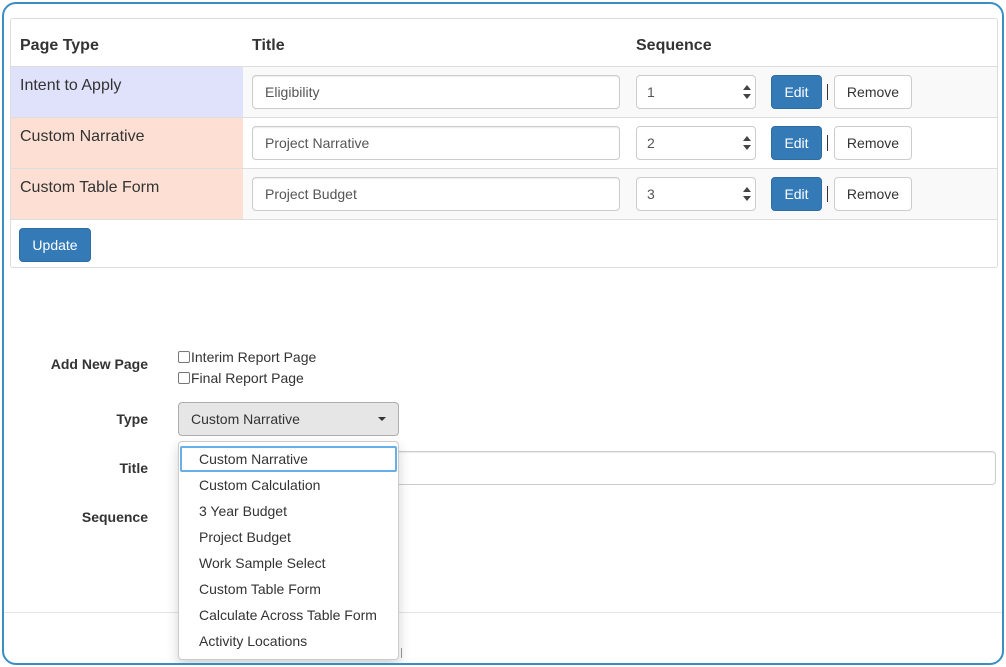  What do you see at coordinates (268, 45) in the screenshot?
I see `column-header-title: Title` at bounding box center [268, 45].